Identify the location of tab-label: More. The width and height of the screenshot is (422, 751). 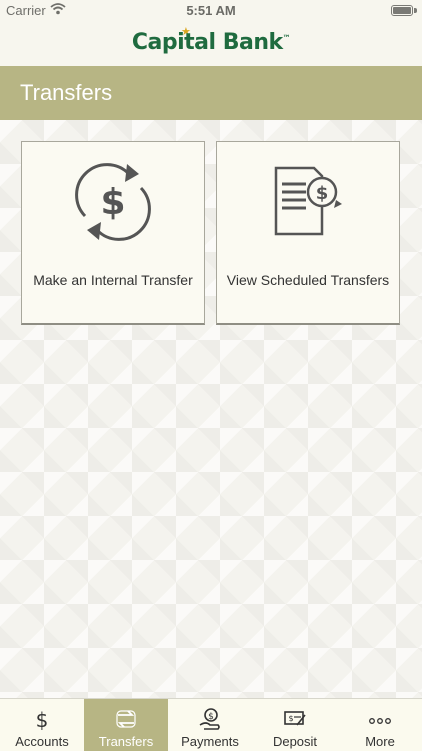
(380, 741).